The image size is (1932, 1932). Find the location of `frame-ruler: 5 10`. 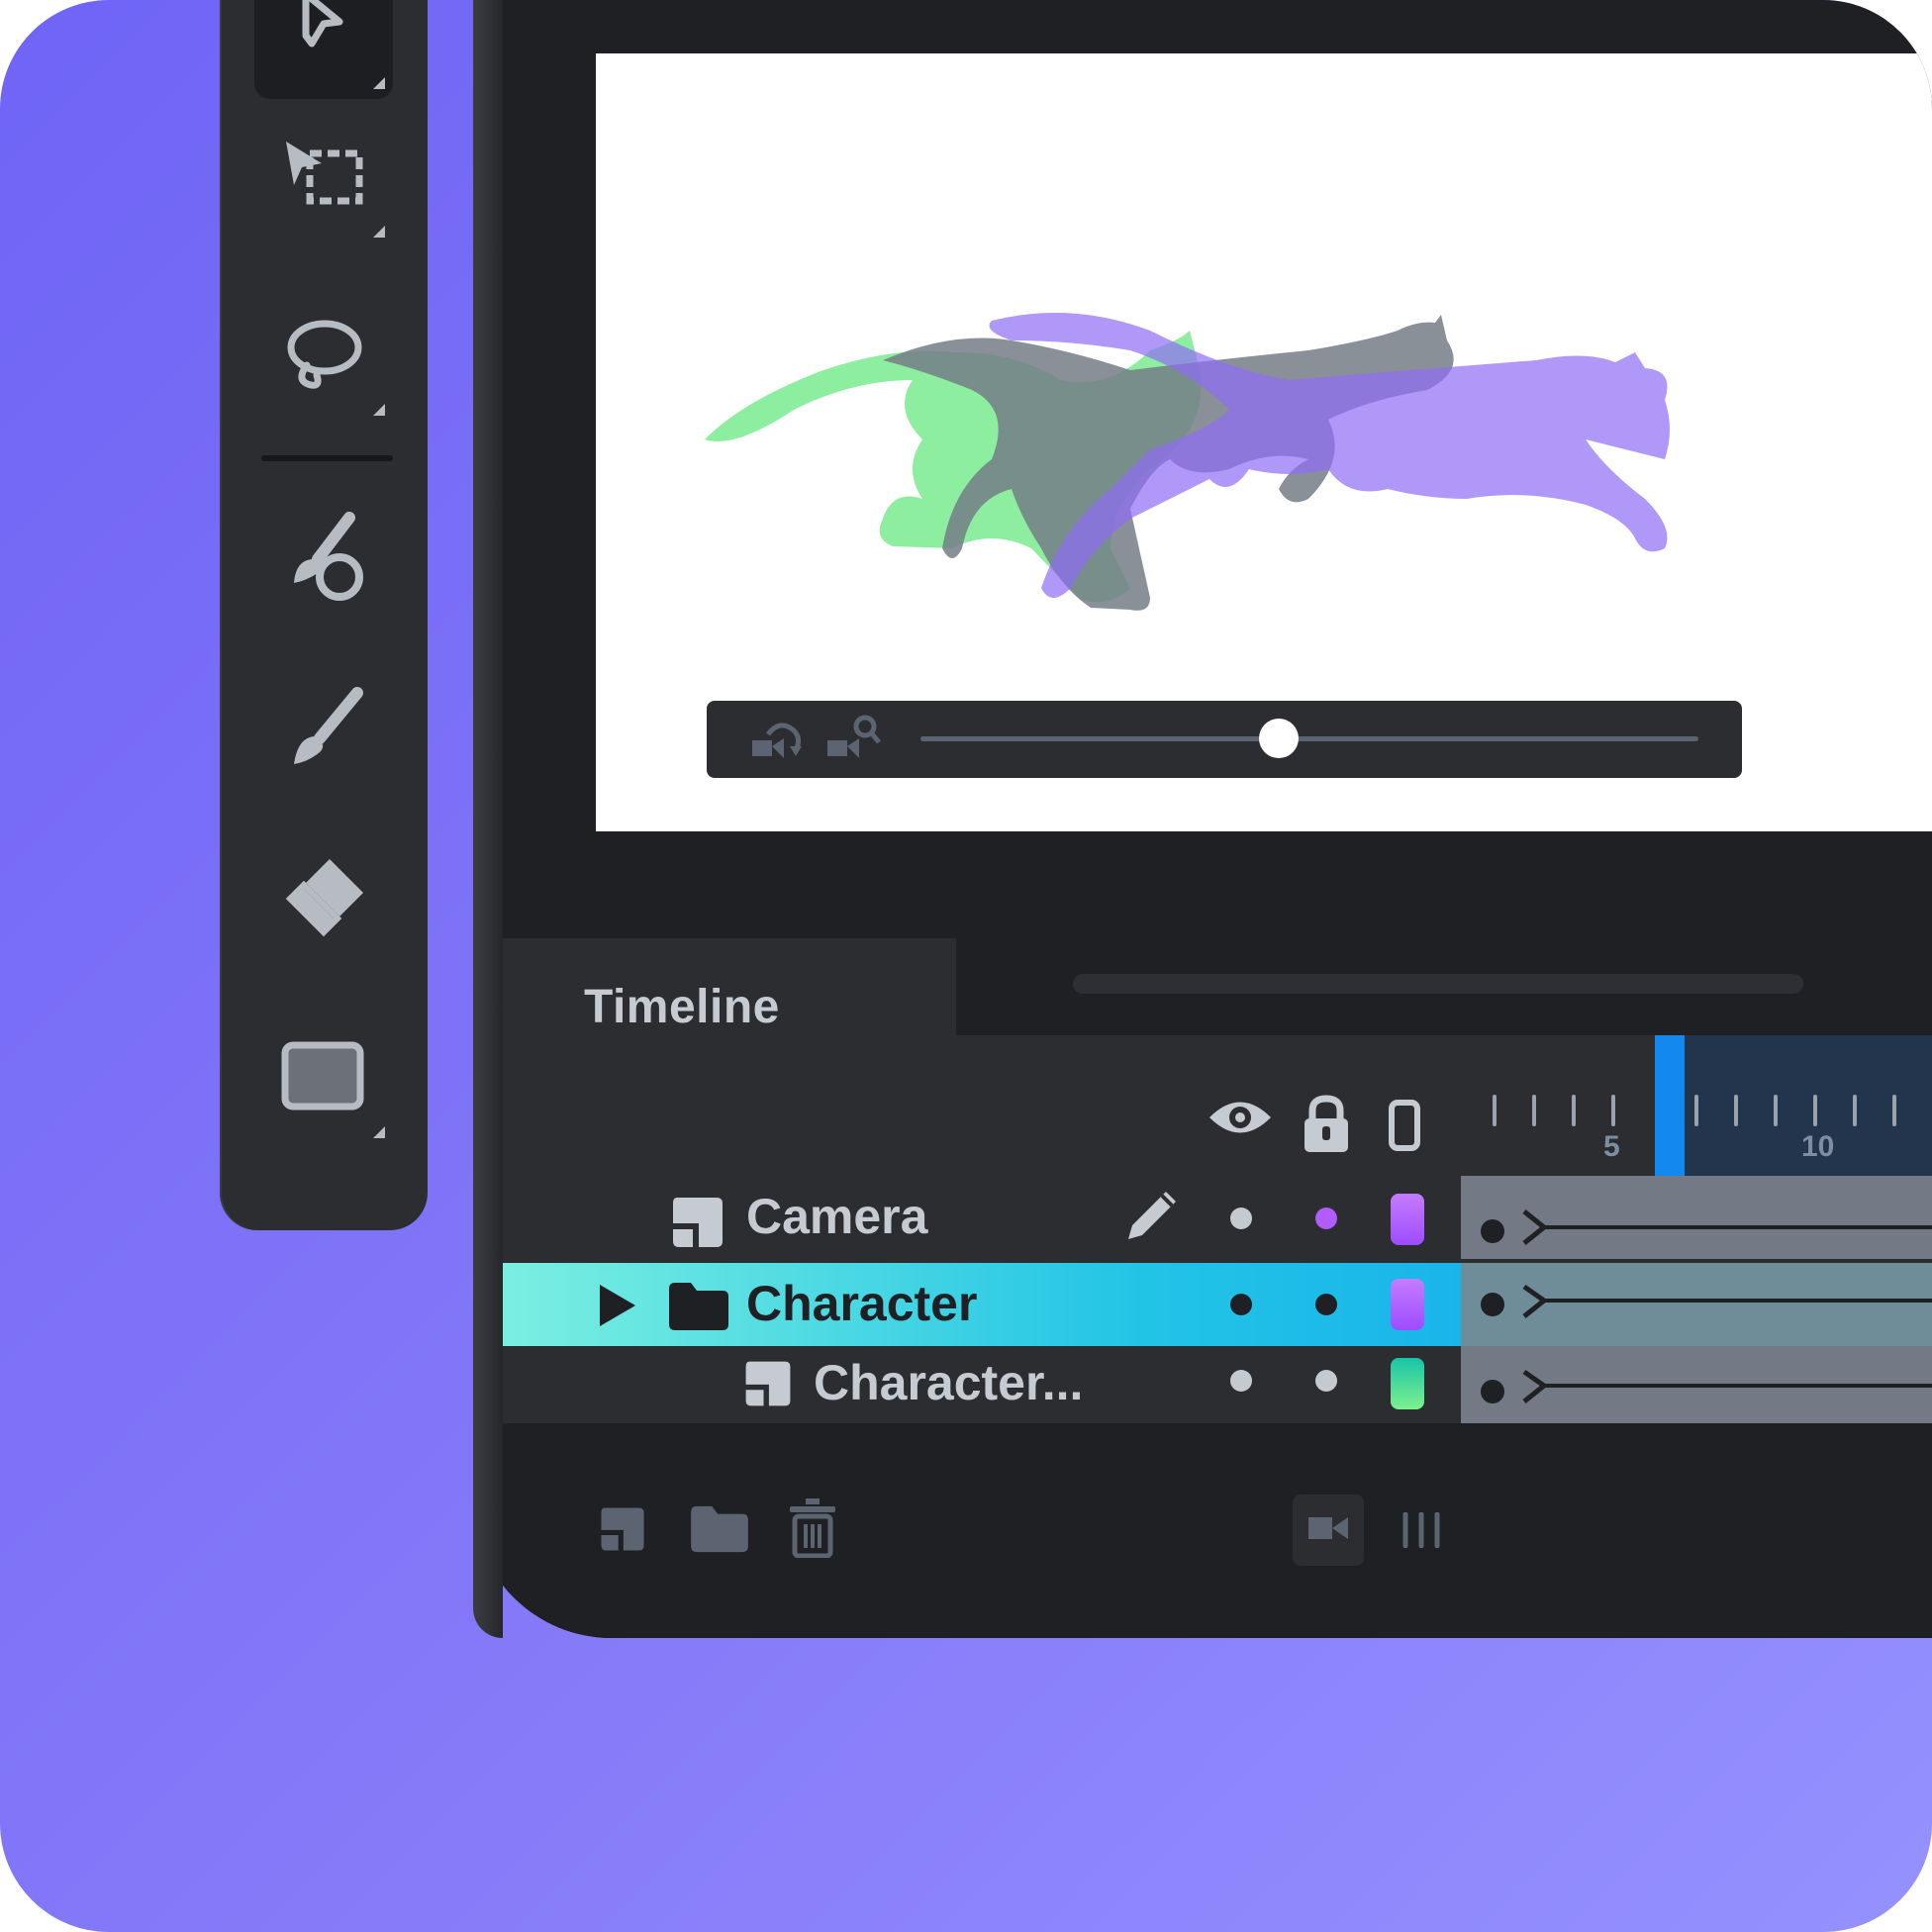

frame-ruler: 5 10 is located at coordinates (1696, 1105).